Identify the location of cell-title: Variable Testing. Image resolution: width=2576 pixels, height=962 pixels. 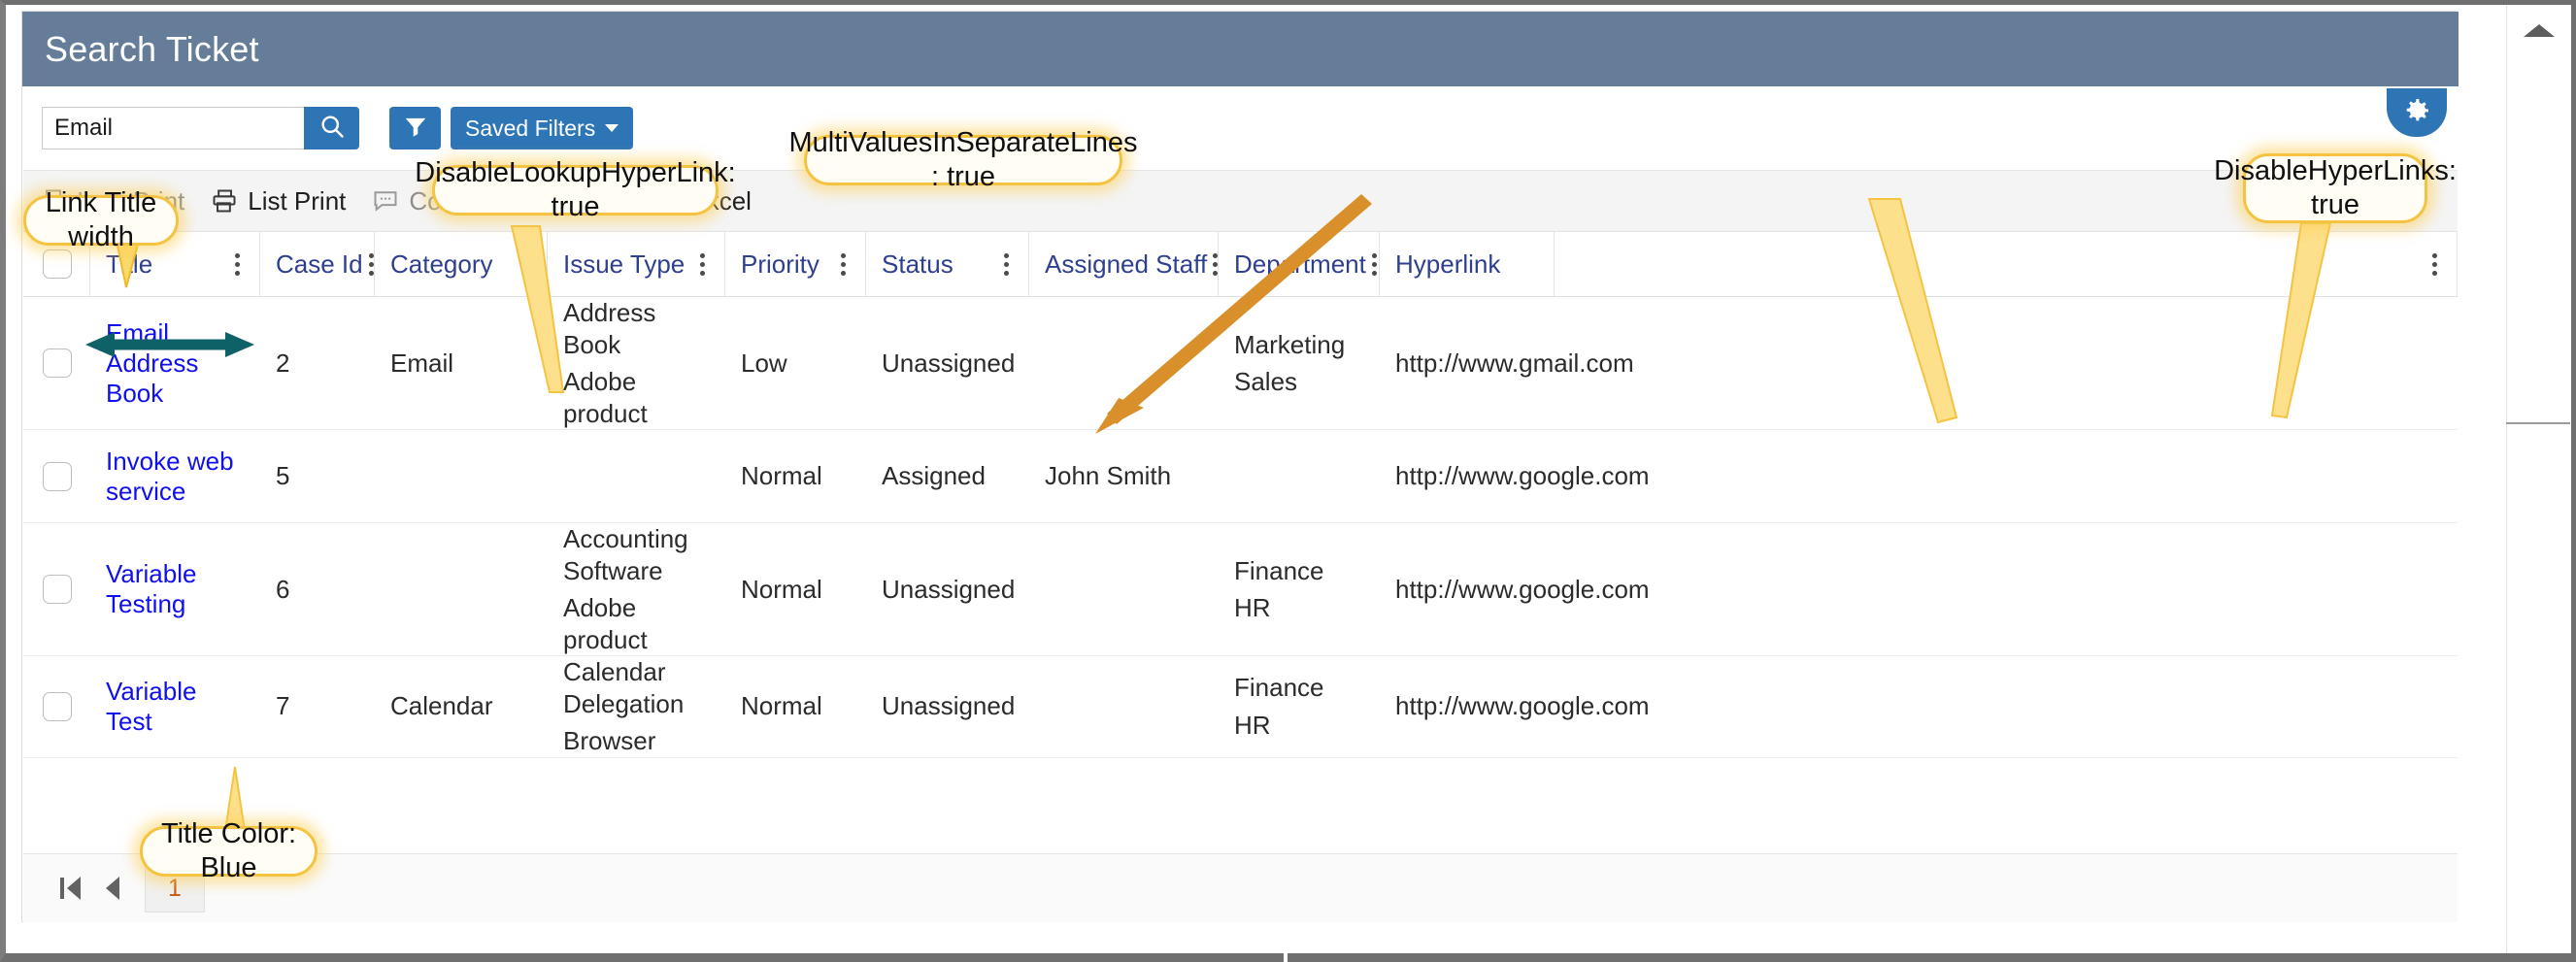
(175, 589).